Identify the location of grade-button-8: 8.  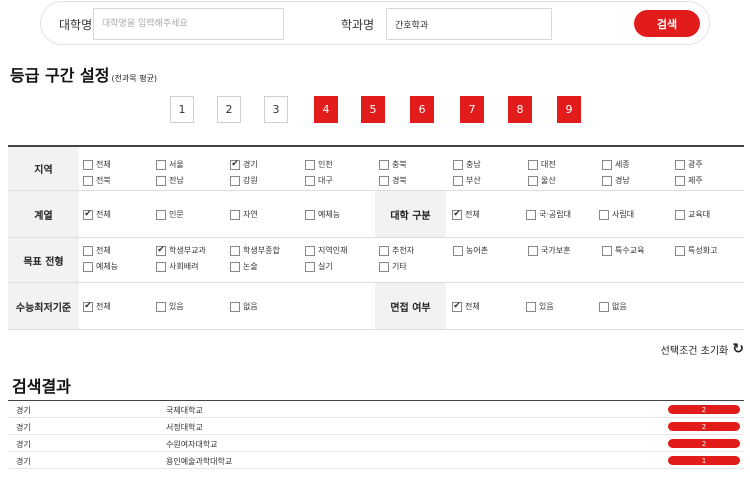
(520, 109).